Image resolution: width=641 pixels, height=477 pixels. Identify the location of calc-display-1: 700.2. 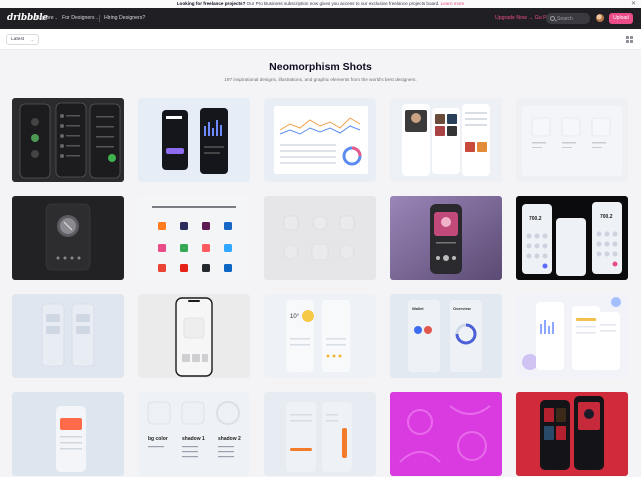
(535, 219).